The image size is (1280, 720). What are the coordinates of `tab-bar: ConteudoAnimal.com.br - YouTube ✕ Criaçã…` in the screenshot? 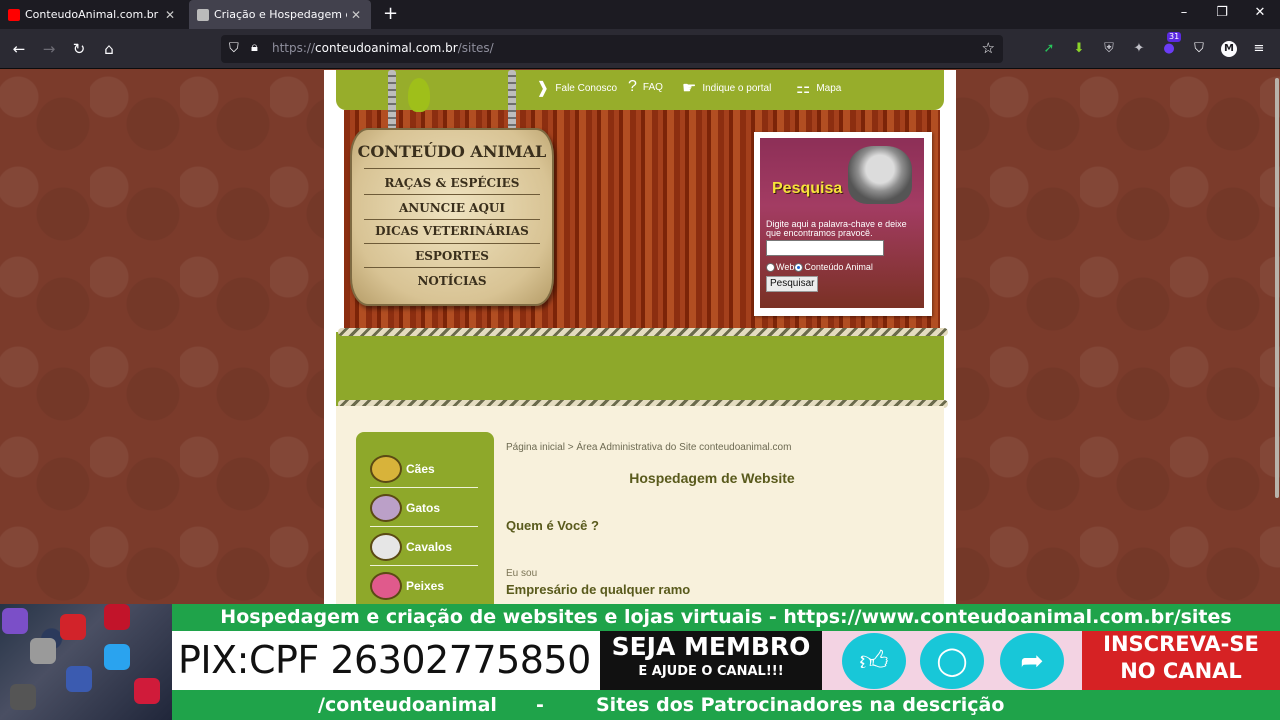 It's located at (640, 14).